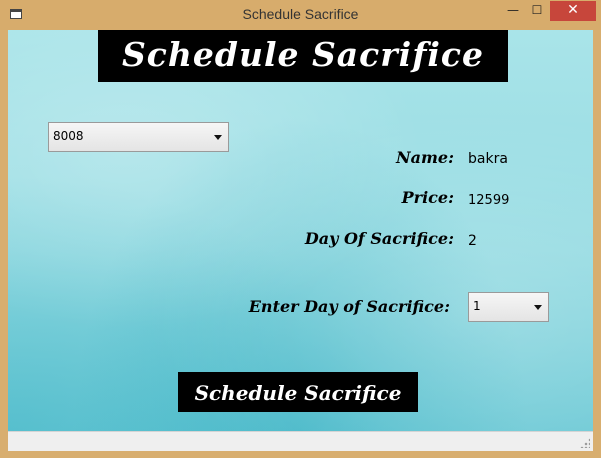  What do you see at coordinates (573, 11) in the screenshot?
I see `close-button: ✕` at bounding box center [573, 11].